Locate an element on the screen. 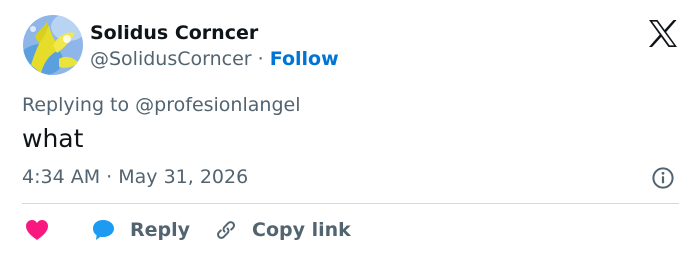 Image resolution: width=700 pixels, height=256 pixels. link-icon is located at coordinates (226, 230).